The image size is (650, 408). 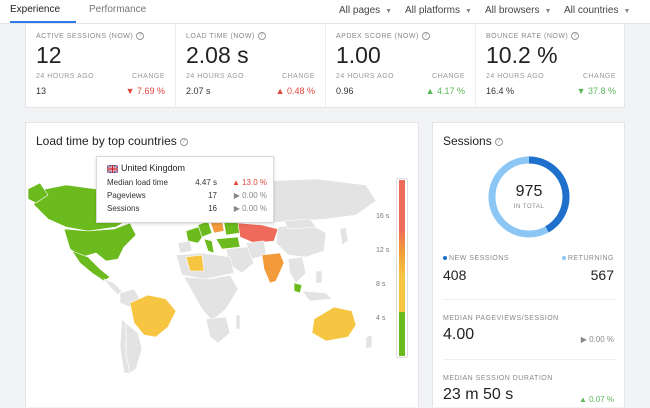 I want to click on stat-label: BOUNCE RATE (NOW)?, so click(x=533, y=36).